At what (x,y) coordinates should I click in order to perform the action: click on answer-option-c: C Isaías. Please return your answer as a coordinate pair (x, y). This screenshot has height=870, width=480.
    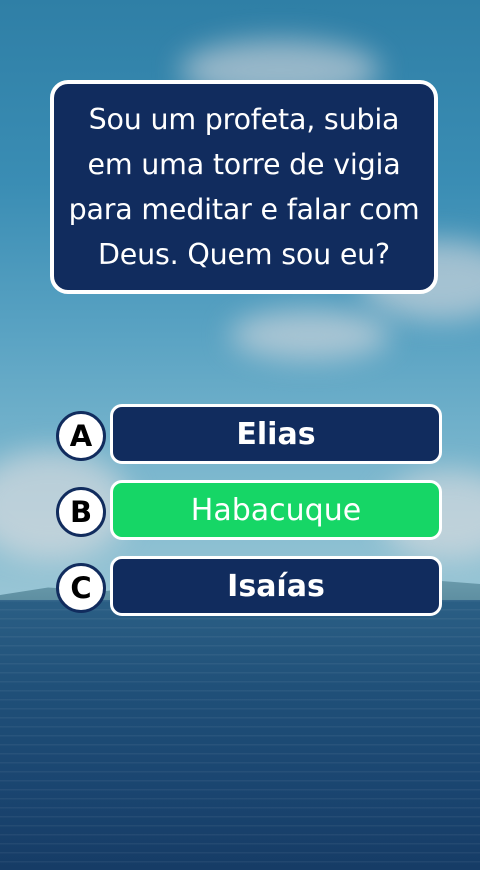
    Looking at the image, I should click on (250, 587).